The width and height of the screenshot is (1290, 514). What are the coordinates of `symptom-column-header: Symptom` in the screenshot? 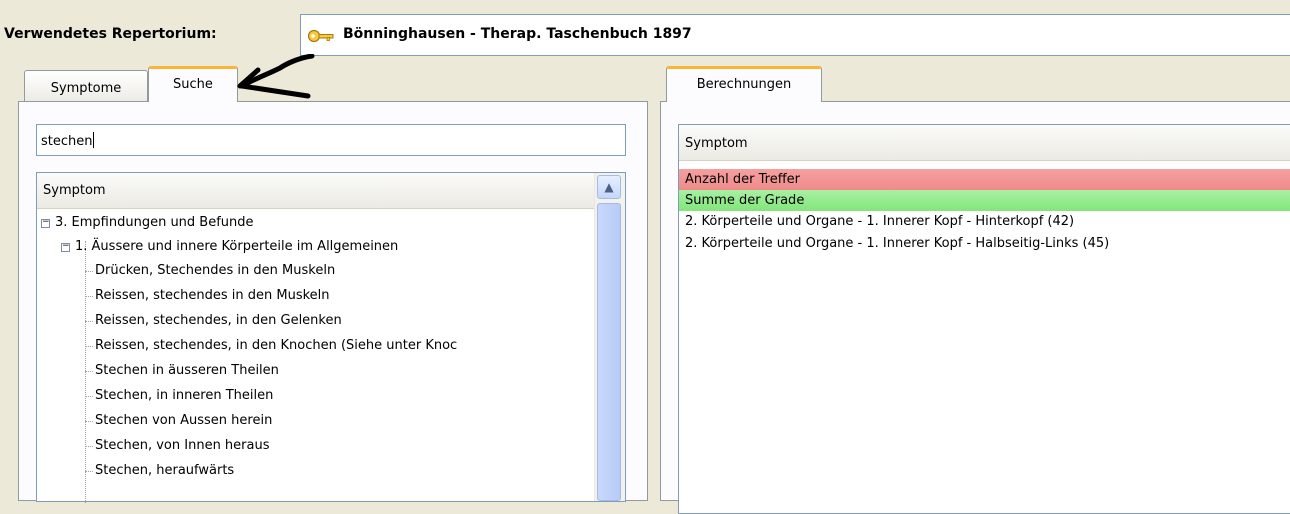 It's located at (331, 191).